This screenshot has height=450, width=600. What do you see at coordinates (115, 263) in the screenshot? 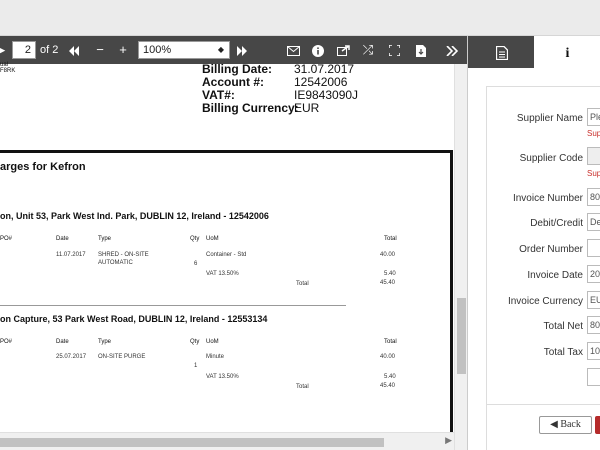
I see `row-type-2: AUTOMATIC` at bounding box center [115, 263].